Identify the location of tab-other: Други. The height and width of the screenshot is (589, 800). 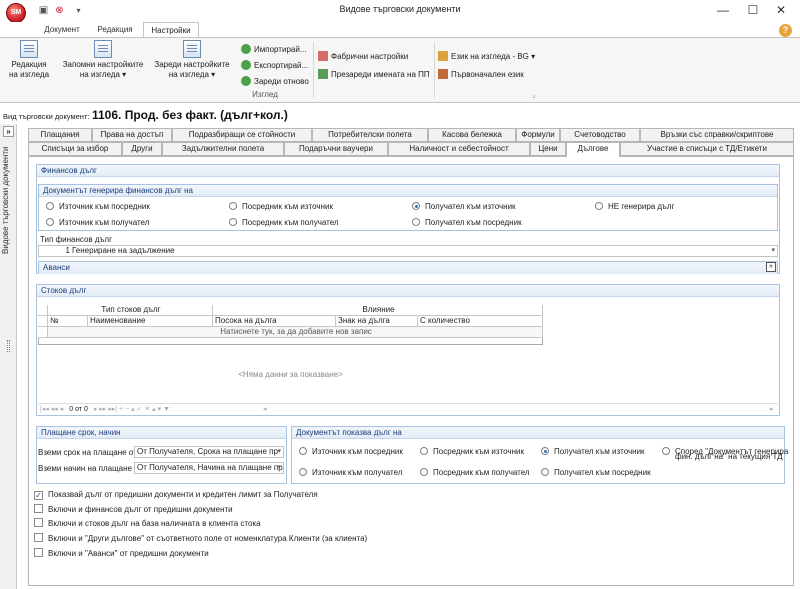
(142, 149).